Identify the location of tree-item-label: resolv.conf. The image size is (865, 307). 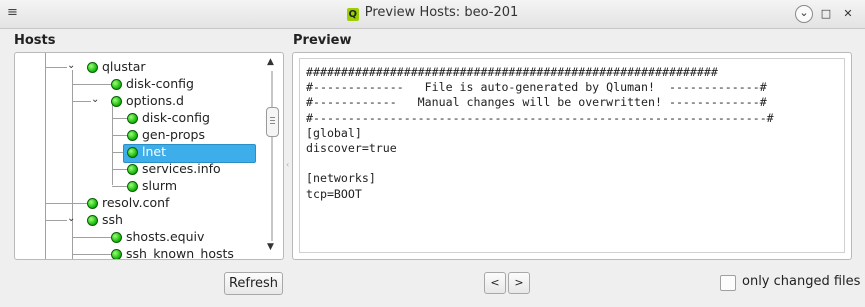
(136, 202).